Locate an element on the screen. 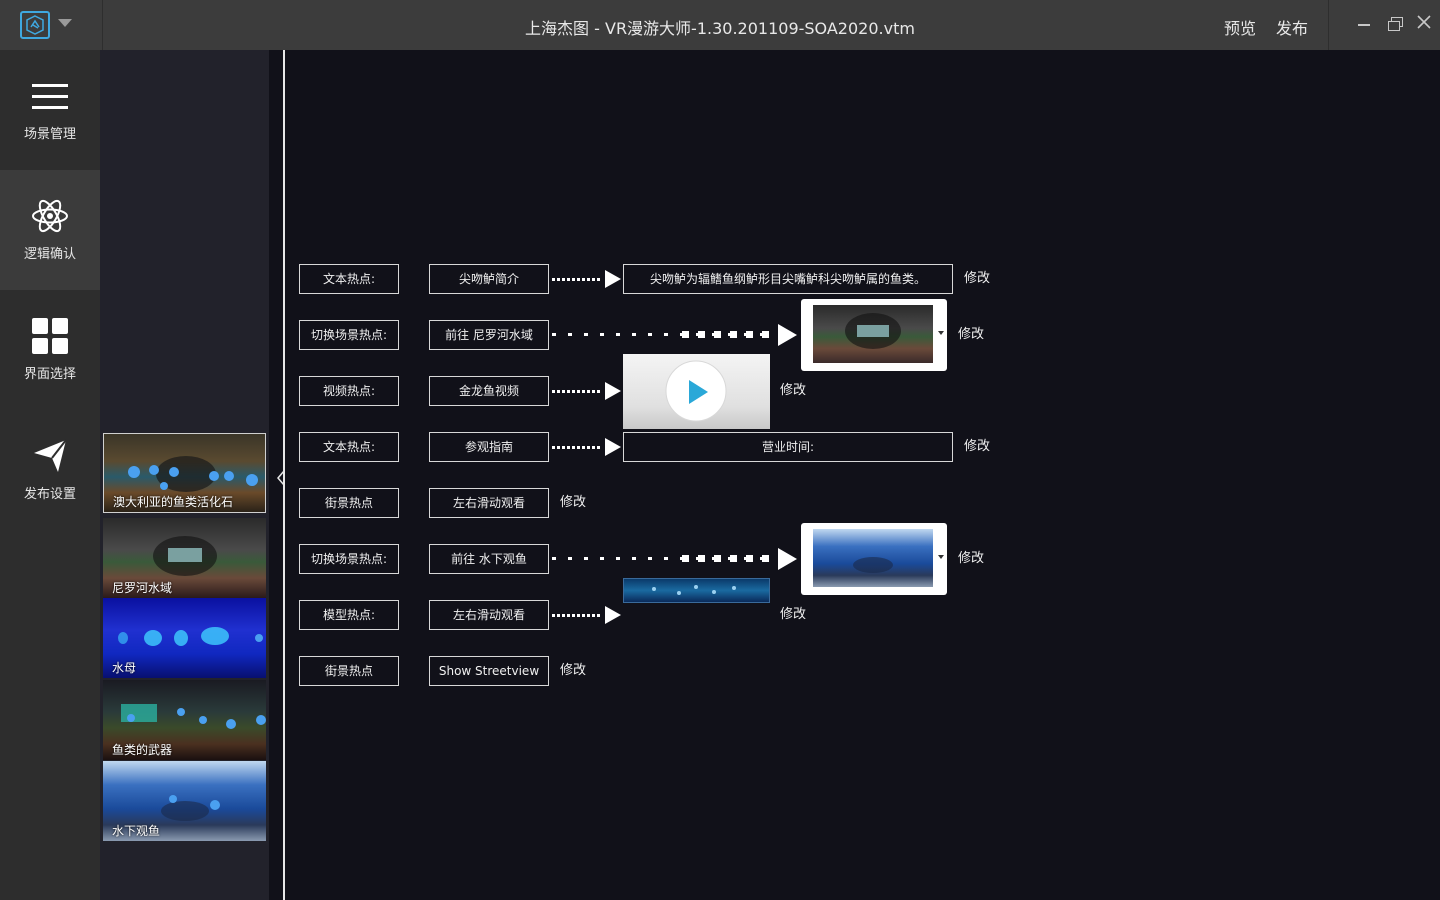 The width and height of the screenshot is (1440, 900). hotspot-type-label: 视频热点: is located at coordinates (349, 391).